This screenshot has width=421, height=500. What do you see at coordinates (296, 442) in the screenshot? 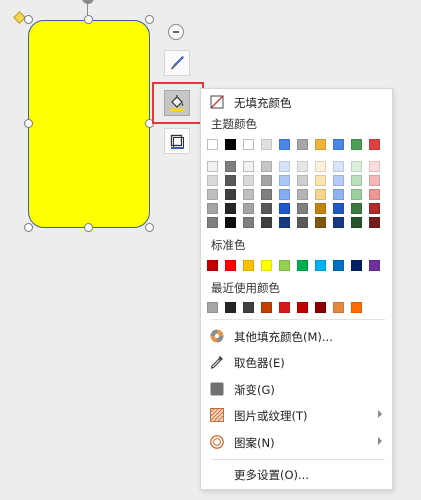
I see `menu-item-pattern: 图案(N)` at bounding box center [296, 442].